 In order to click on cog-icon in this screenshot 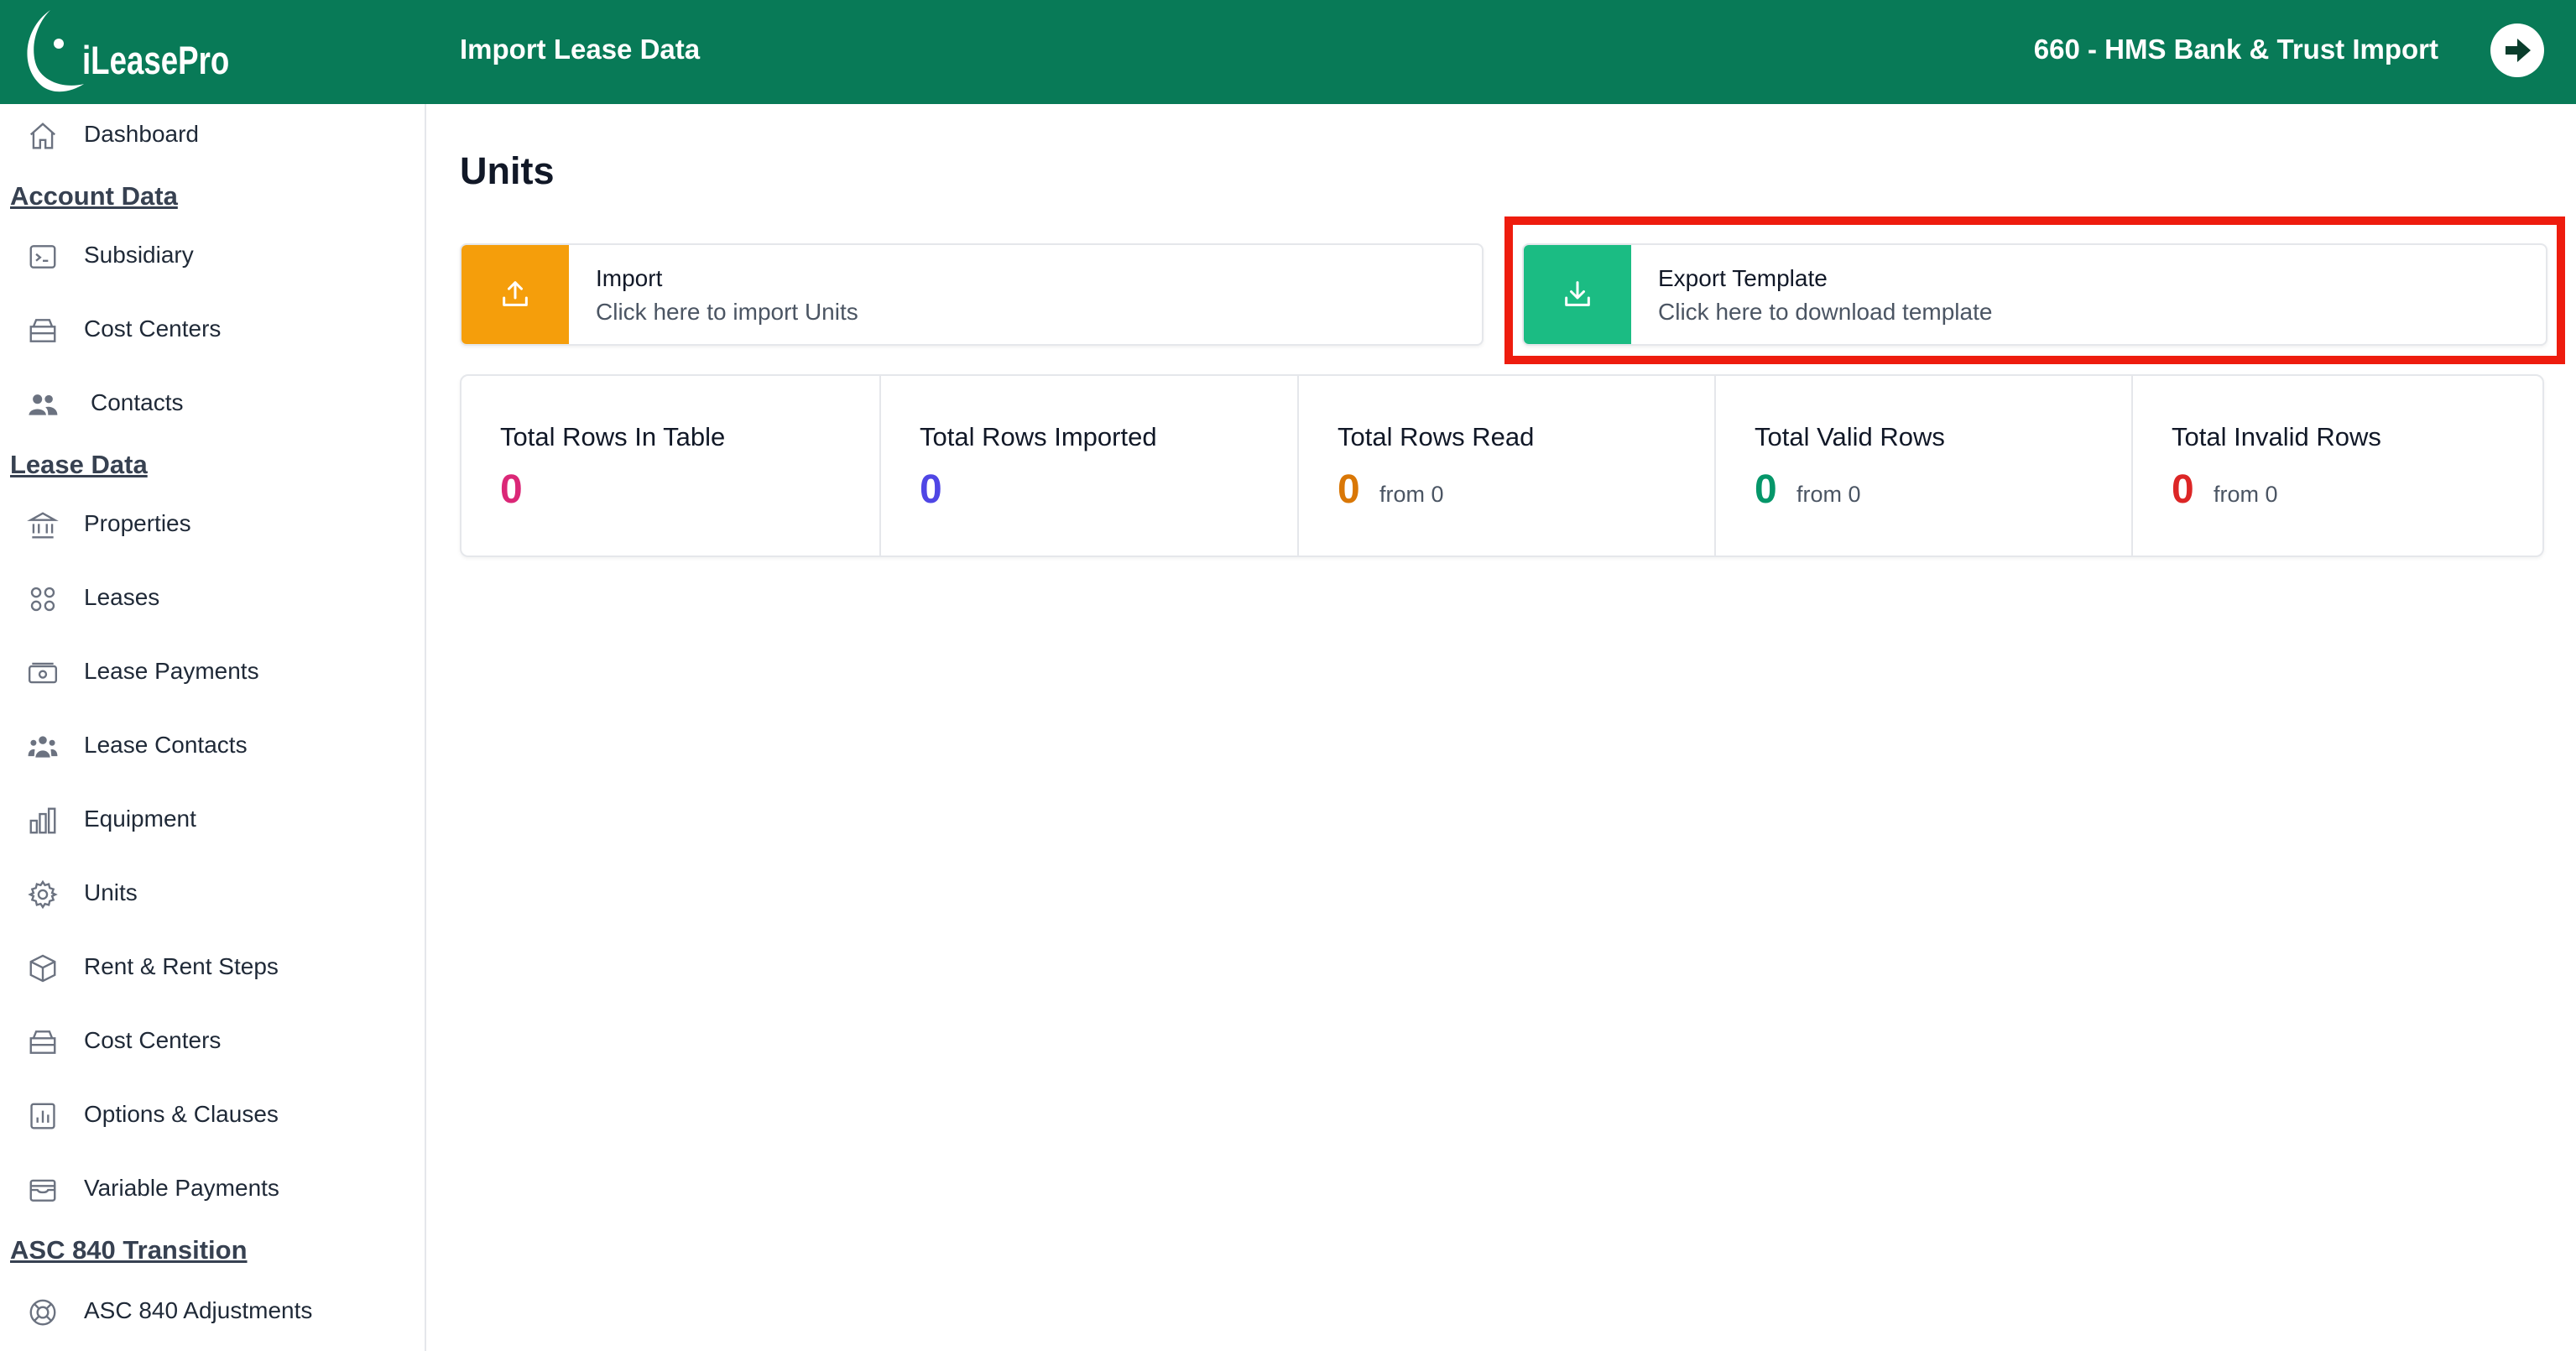, I will do `click(43, 894)`.